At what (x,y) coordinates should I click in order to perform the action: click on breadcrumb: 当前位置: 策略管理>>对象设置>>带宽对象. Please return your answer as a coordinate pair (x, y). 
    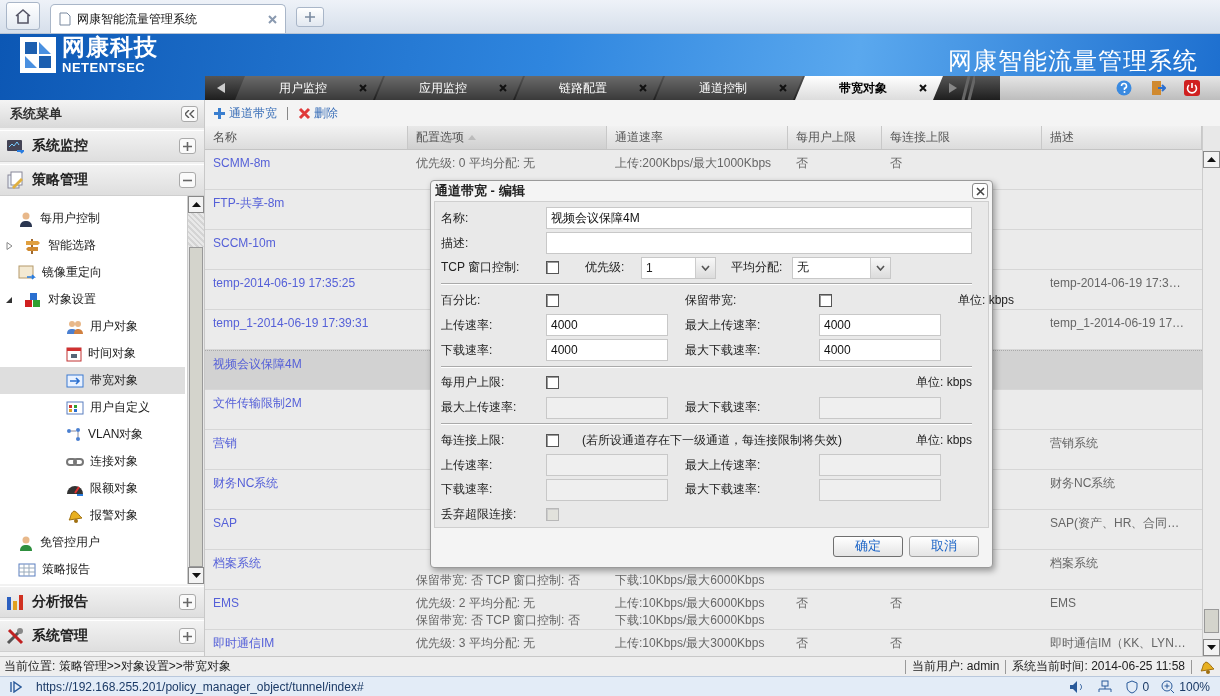
    Looking at the image, I should click on (117, 666).